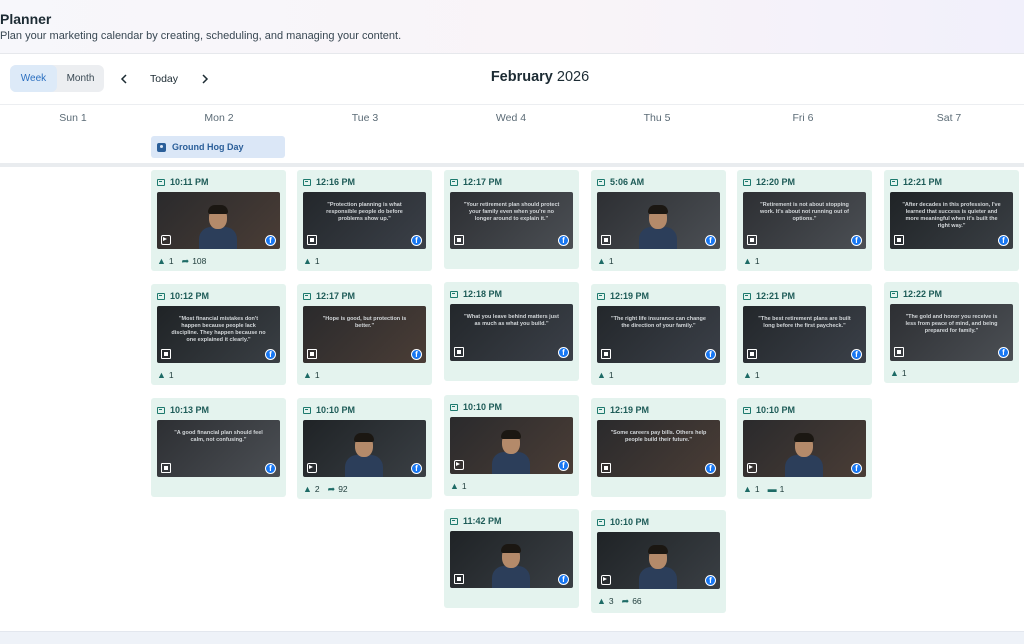 The height and width of the screenshot is (644, 1024). I want to click on likes-stat-value: 2, so click(317, 489).